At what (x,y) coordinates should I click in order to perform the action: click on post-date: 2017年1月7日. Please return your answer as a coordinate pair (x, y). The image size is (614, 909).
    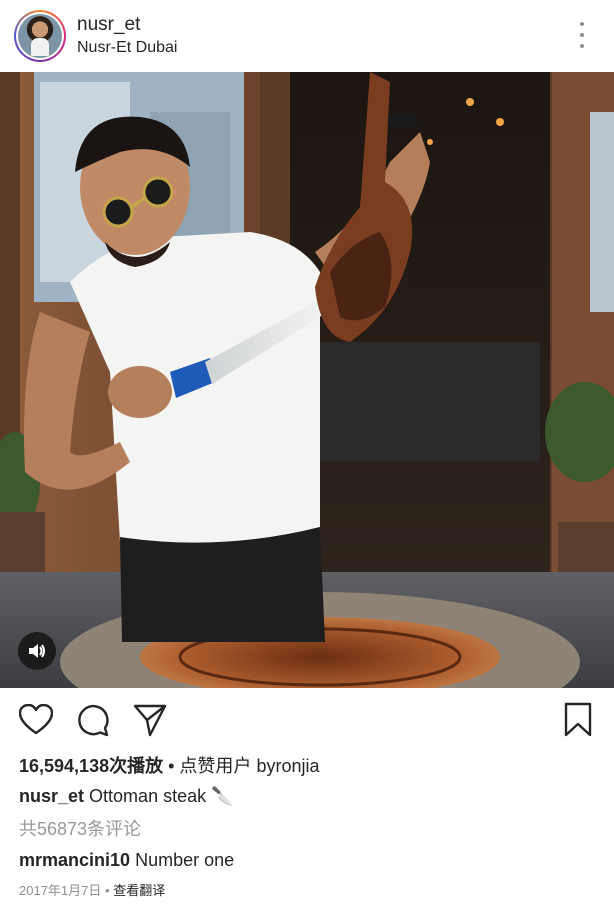
    Looking at the image, I should click on (60, 890).